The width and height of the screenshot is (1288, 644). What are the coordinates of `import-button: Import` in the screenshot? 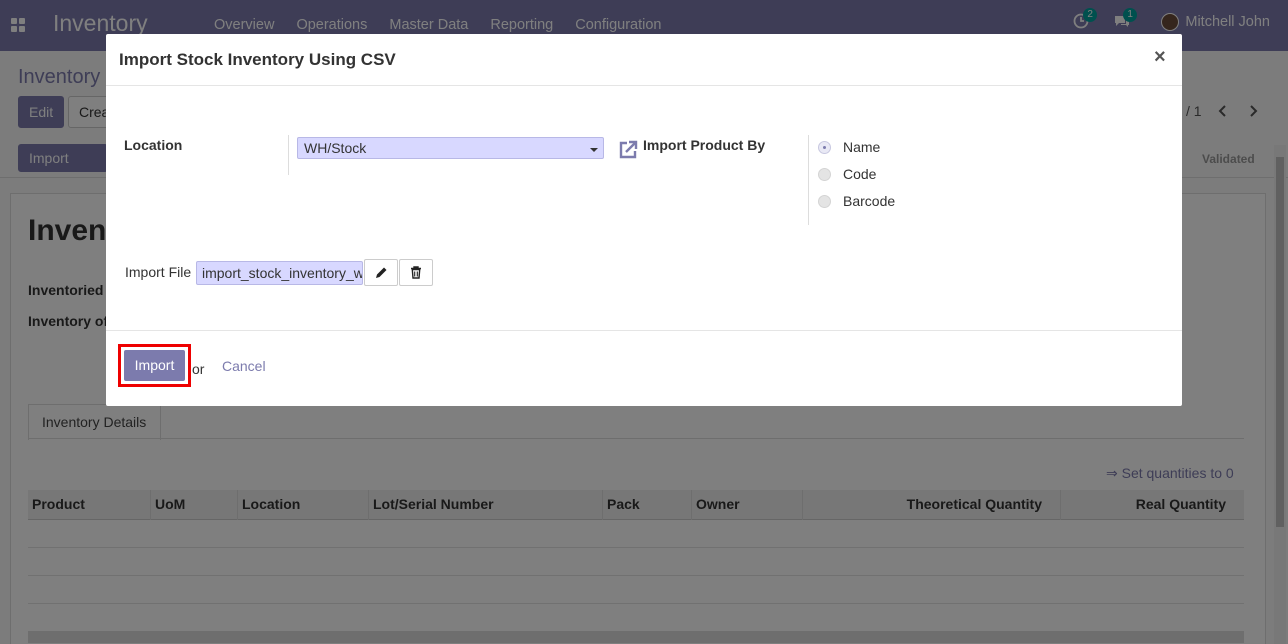 It's located at (154, 365).